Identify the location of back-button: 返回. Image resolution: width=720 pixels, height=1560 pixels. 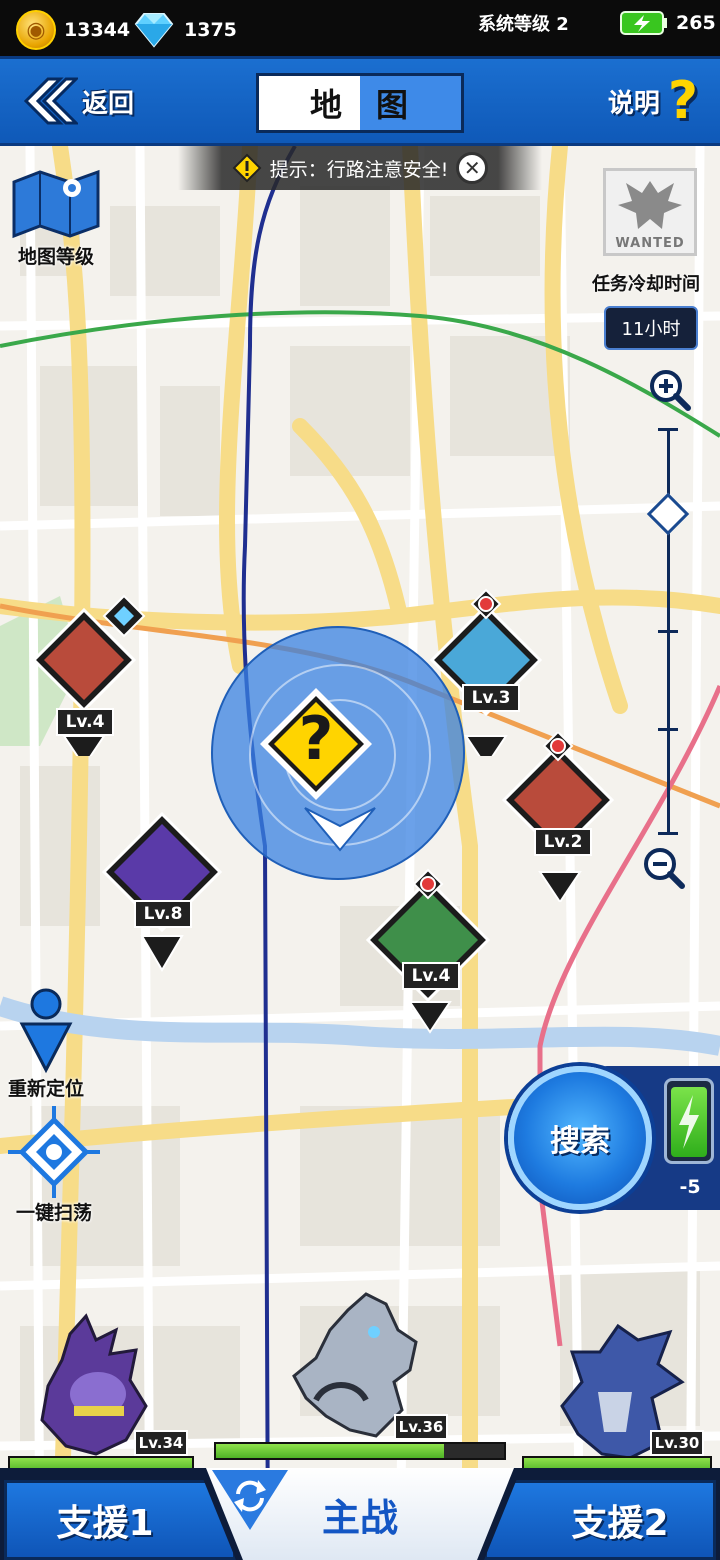
(78, 101).